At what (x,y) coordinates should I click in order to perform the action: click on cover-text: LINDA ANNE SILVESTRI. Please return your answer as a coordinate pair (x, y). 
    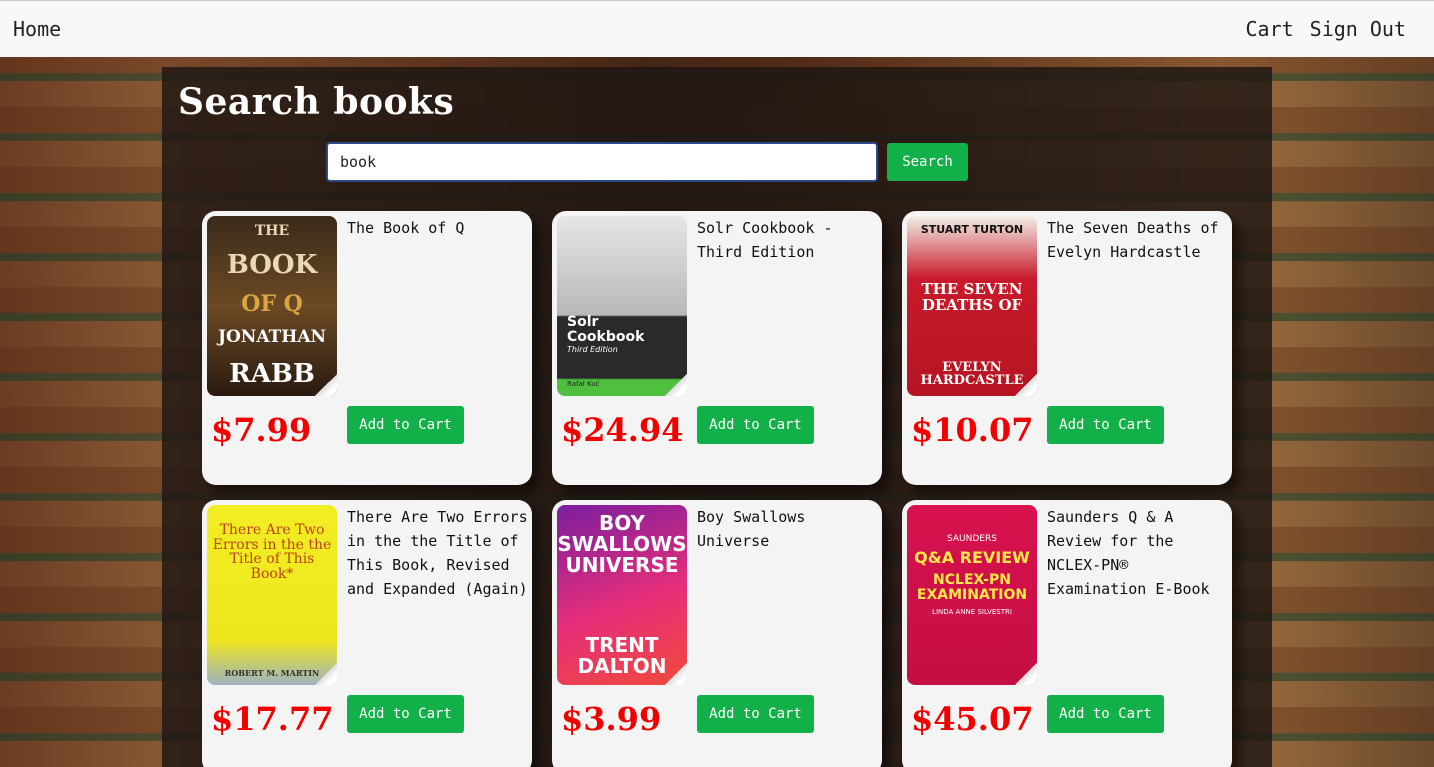
    Looking at the image, I should click on (972, 611).